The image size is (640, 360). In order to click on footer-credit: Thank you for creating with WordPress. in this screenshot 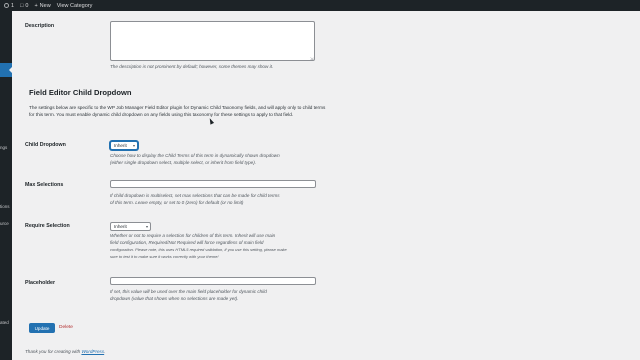, I will do `click(65, 351)`.